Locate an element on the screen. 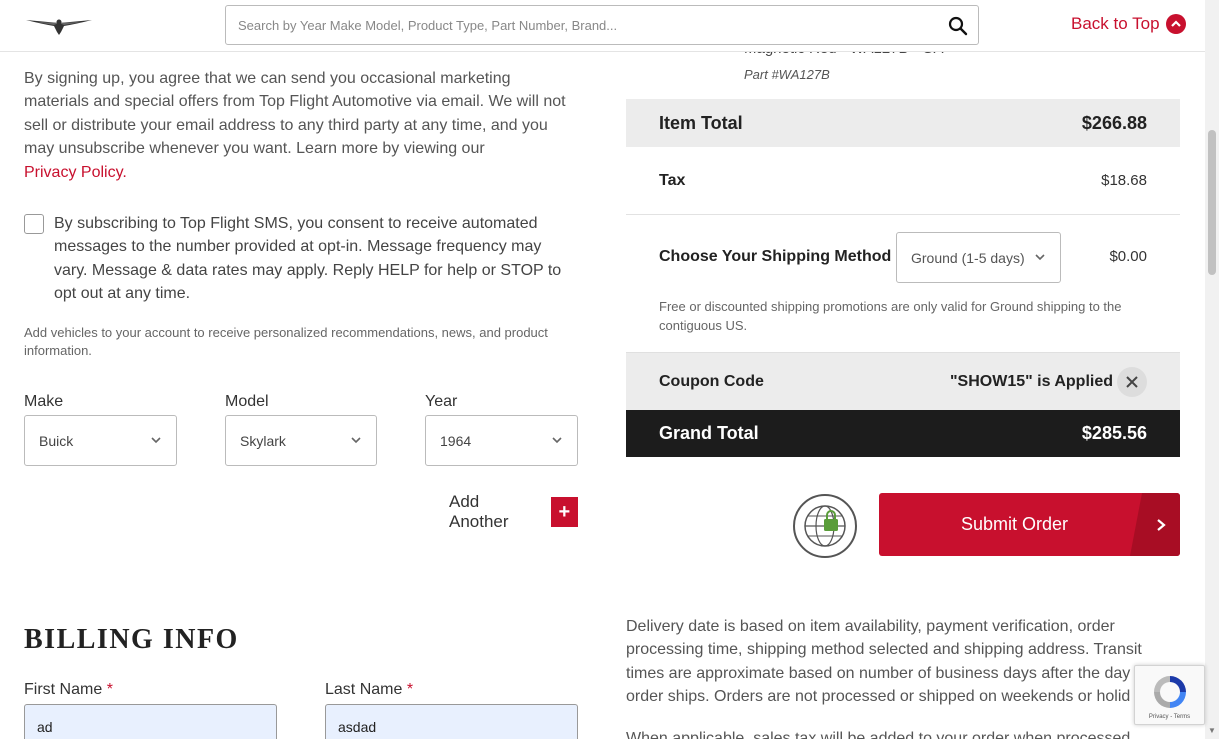  tax-value: $18.68 is located at coordinates (1124, 180).